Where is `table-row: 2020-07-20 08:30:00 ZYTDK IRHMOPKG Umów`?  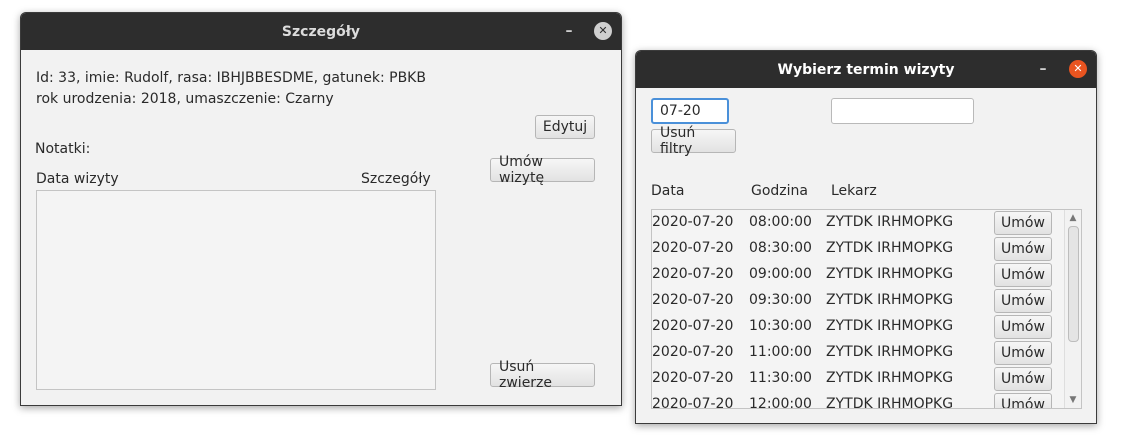
table-row: 2020-07-20 08:30:00 ZYTDK IRHMOPKG Umów is located at coordinates (858, 249).